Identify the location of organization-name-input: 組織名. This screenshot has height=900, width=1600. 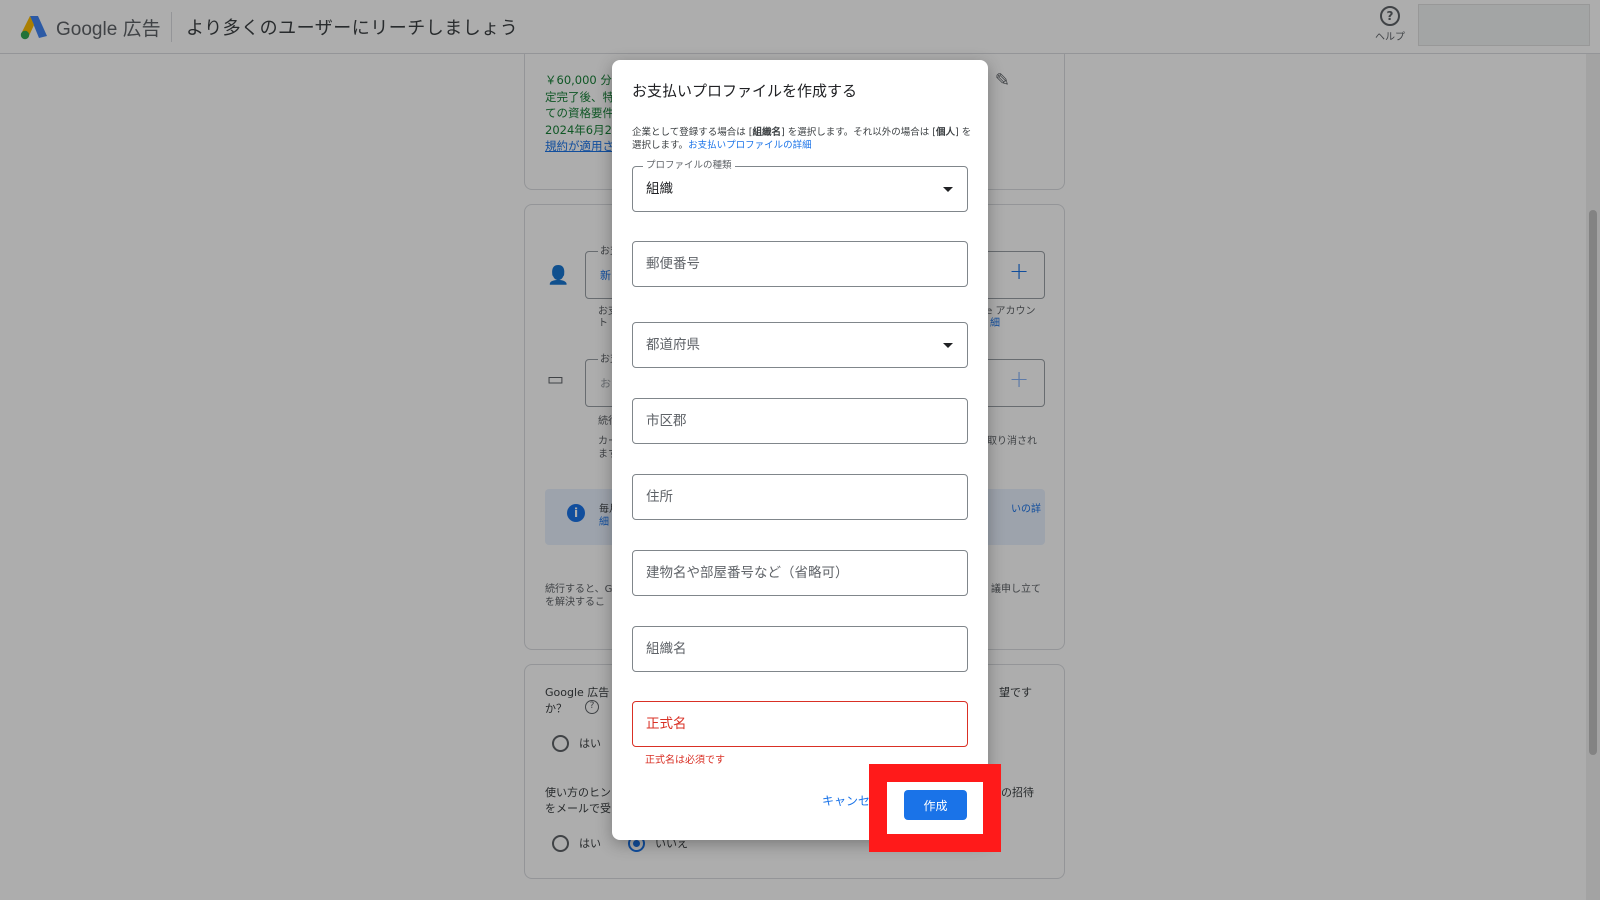
(800, 649).